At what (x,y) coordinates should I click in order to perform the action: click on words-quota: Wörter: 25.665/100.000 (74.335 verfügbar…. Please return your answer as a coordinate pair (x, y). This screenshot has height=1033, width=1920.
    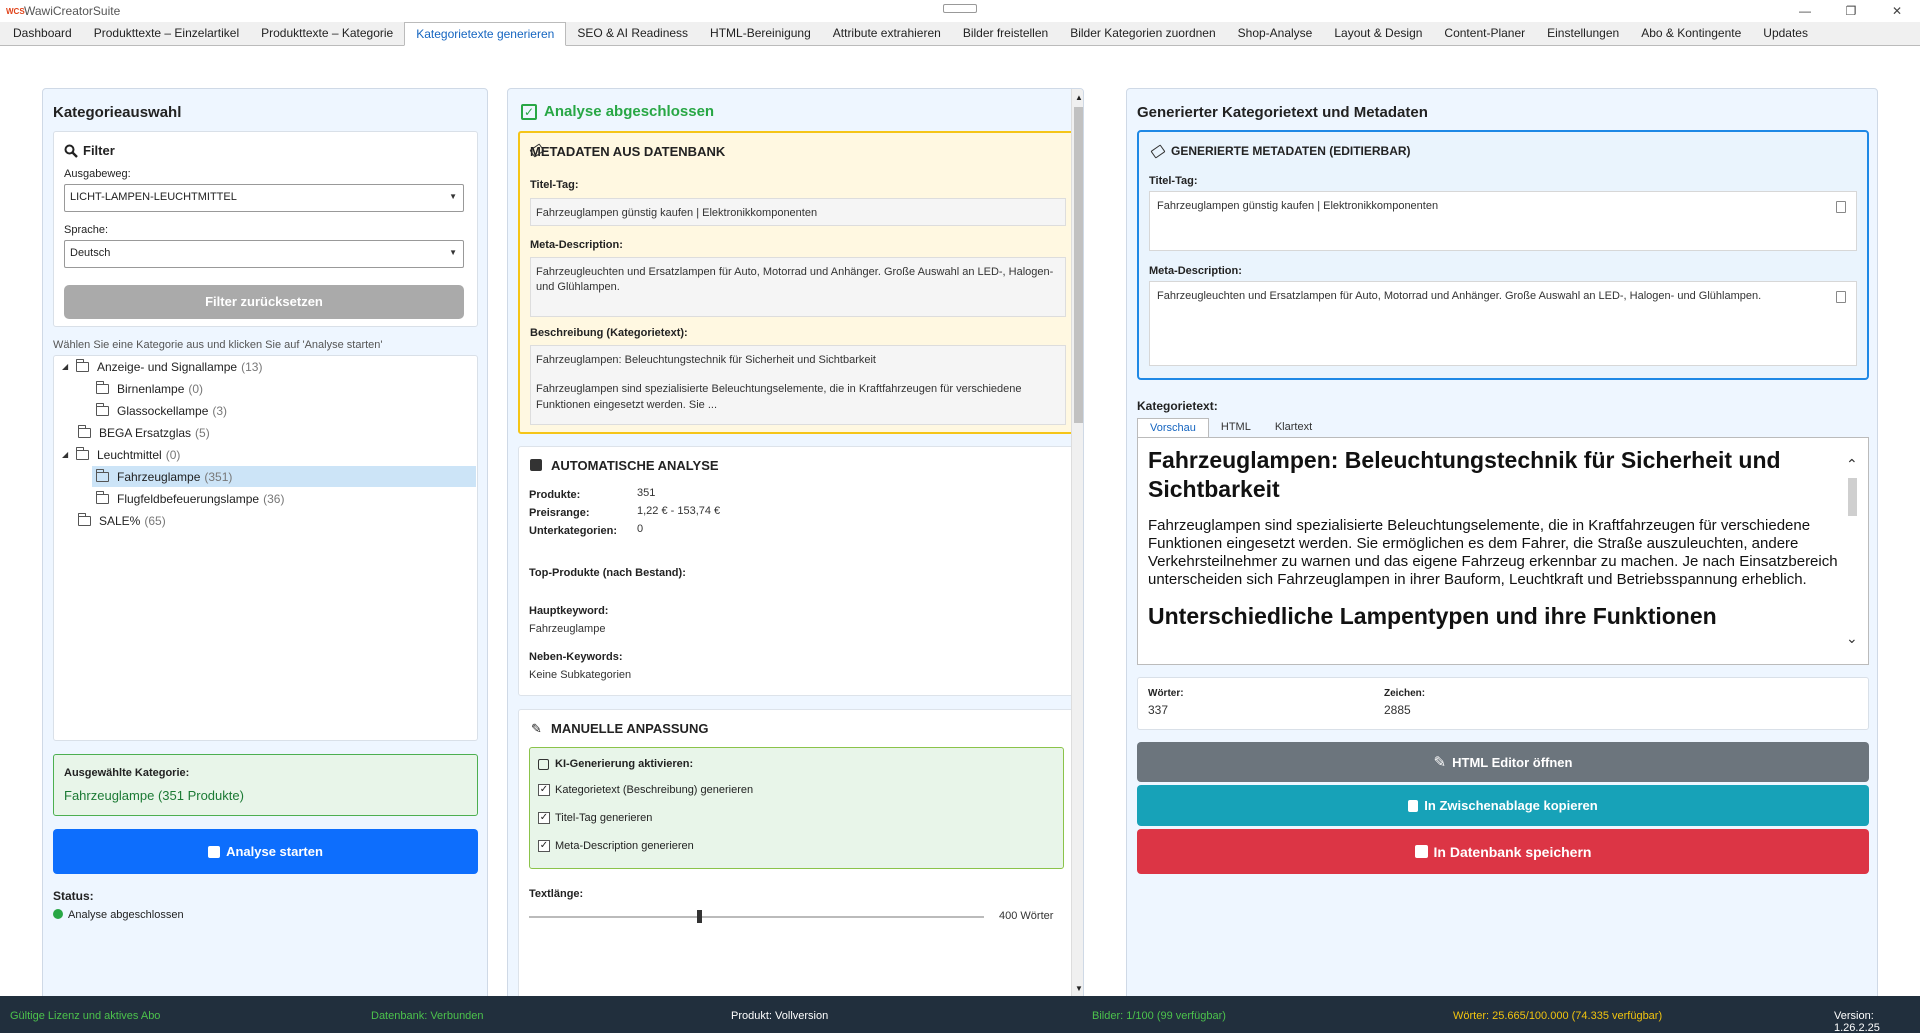
    Looking at the image, I should click on (1558, 1016).